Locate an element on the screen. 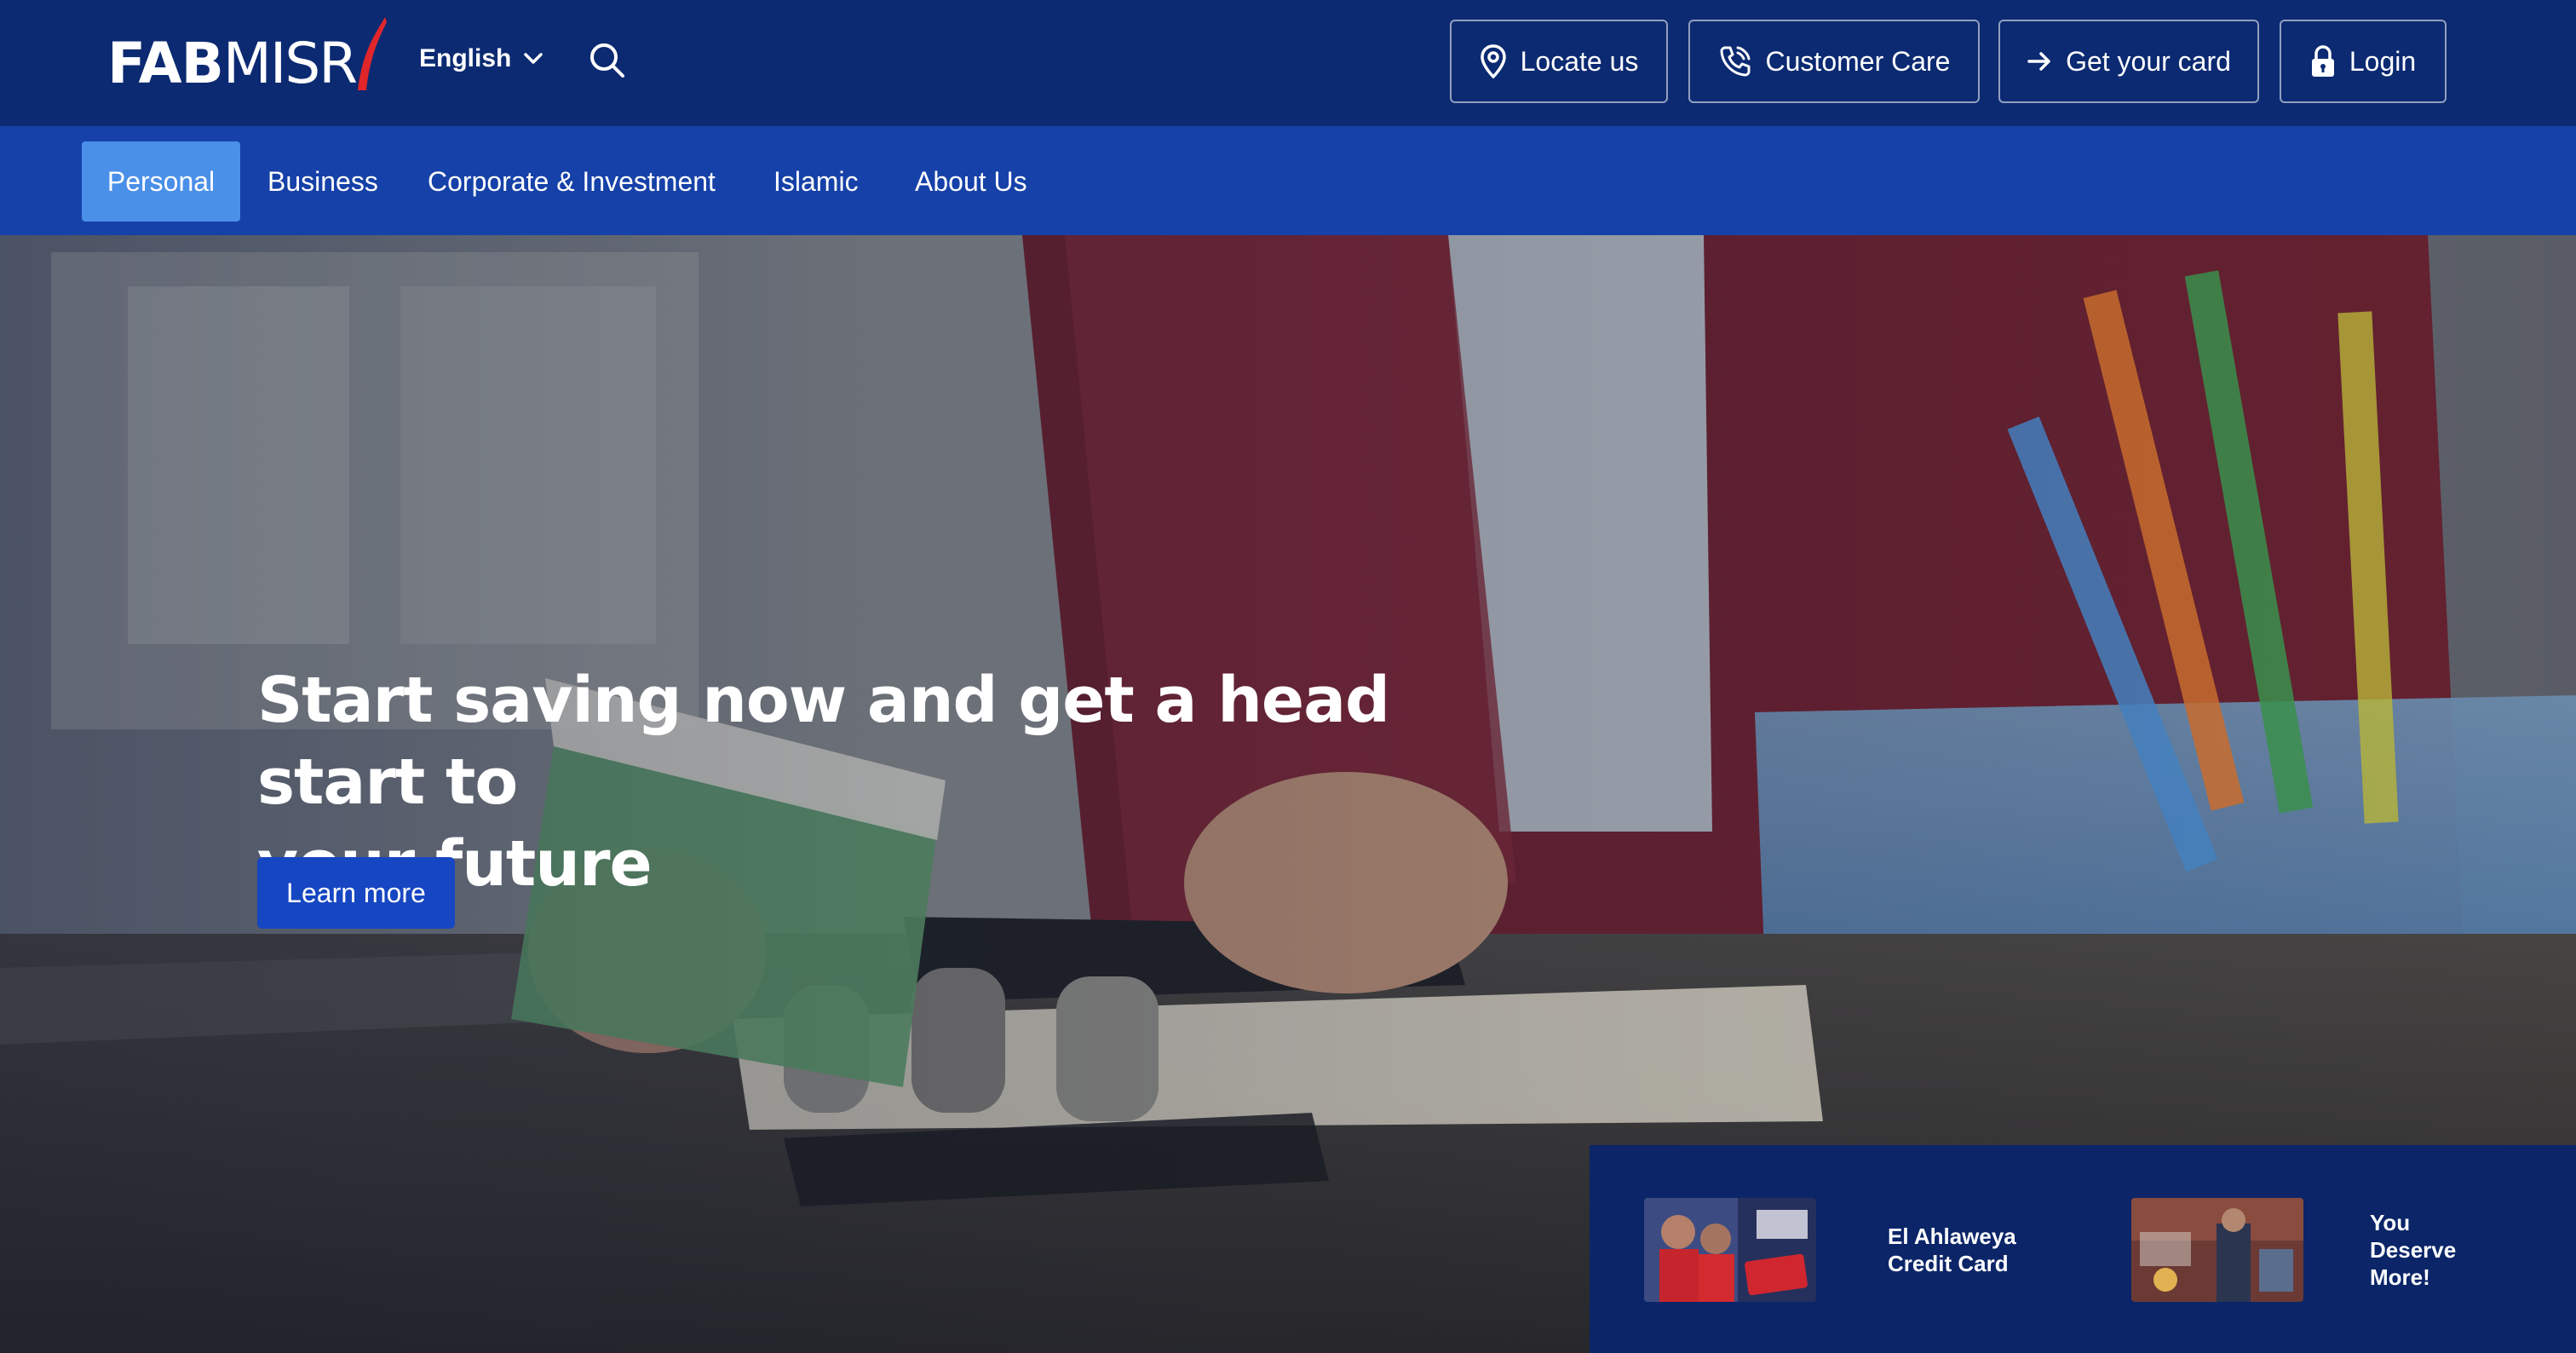 Image resolution: width=2576 pixels, height=1353 pixels. promo-text-you-deserve-more: You Deserve More! is located at coordinates (2413, 1250).